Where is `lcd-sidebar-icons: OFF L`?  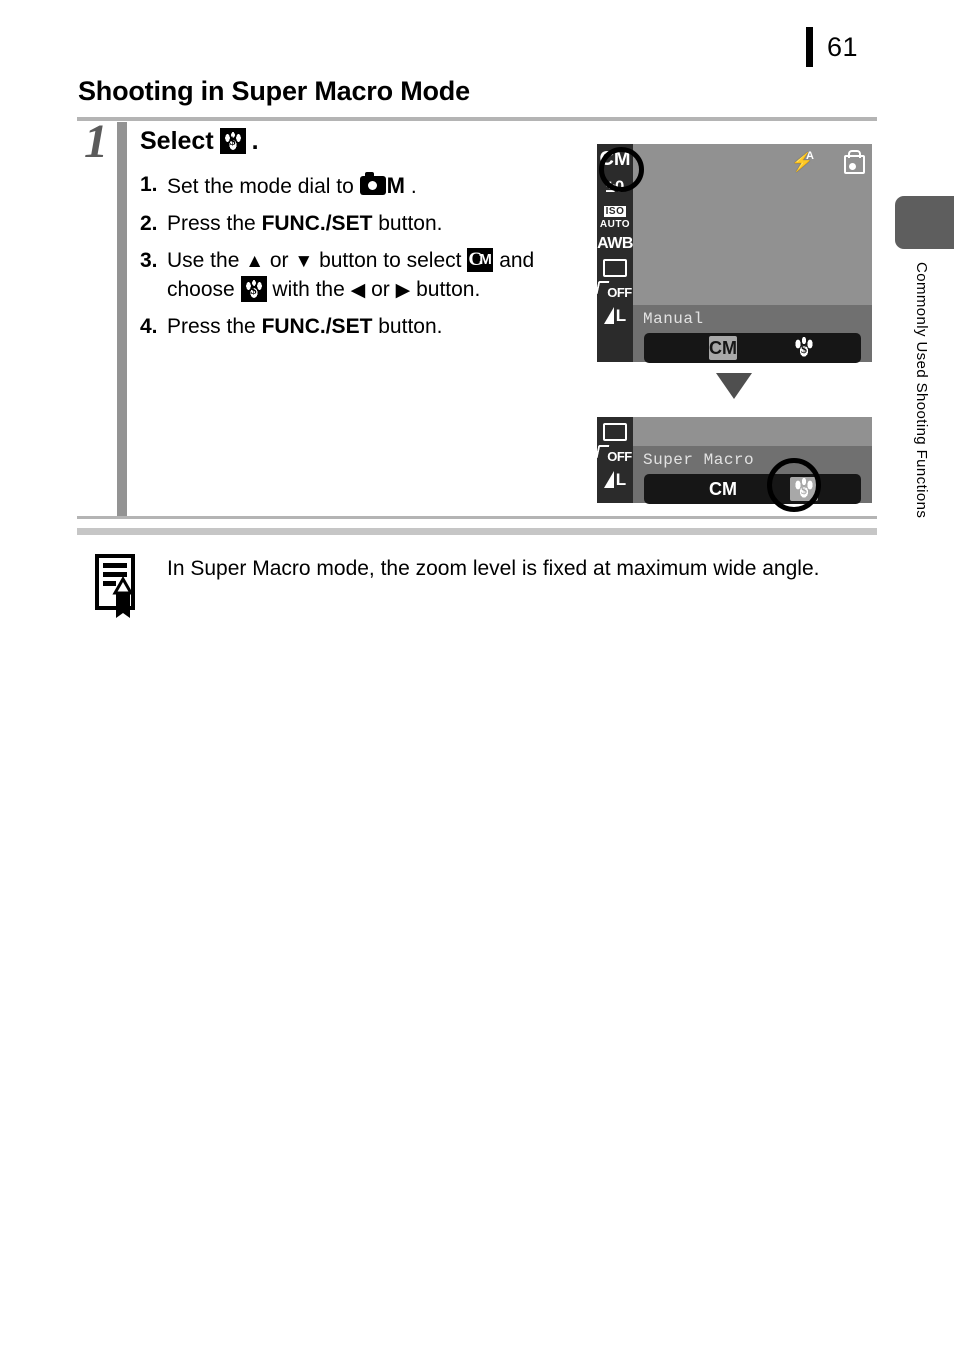 lcd-sidebar-icons: OFF L is located at coordinates (615, 460).